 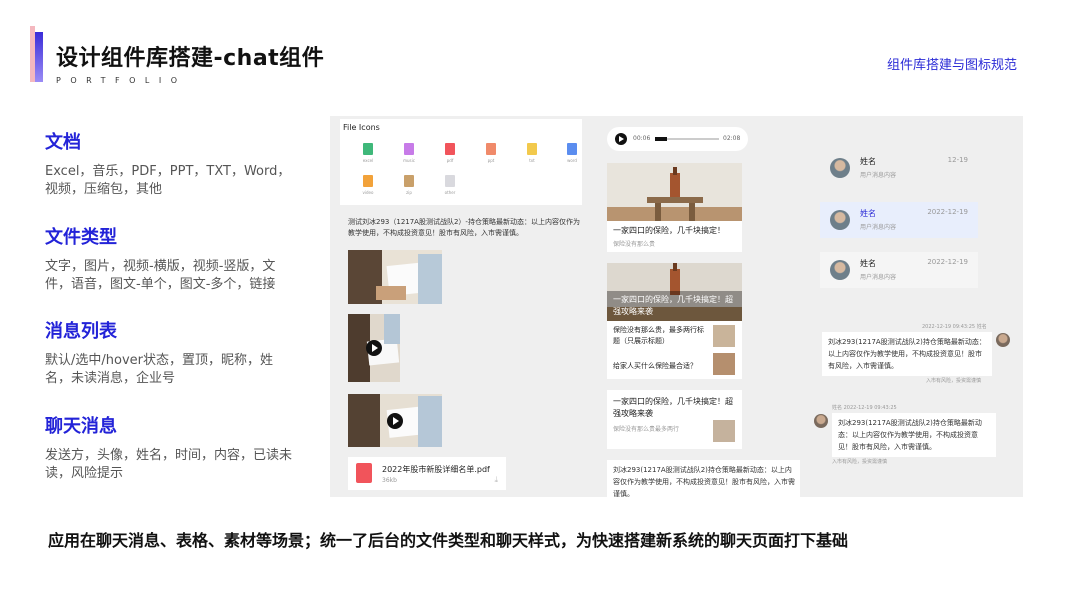 I want to click on video-file-icon: video, so click(x=368, y=185).